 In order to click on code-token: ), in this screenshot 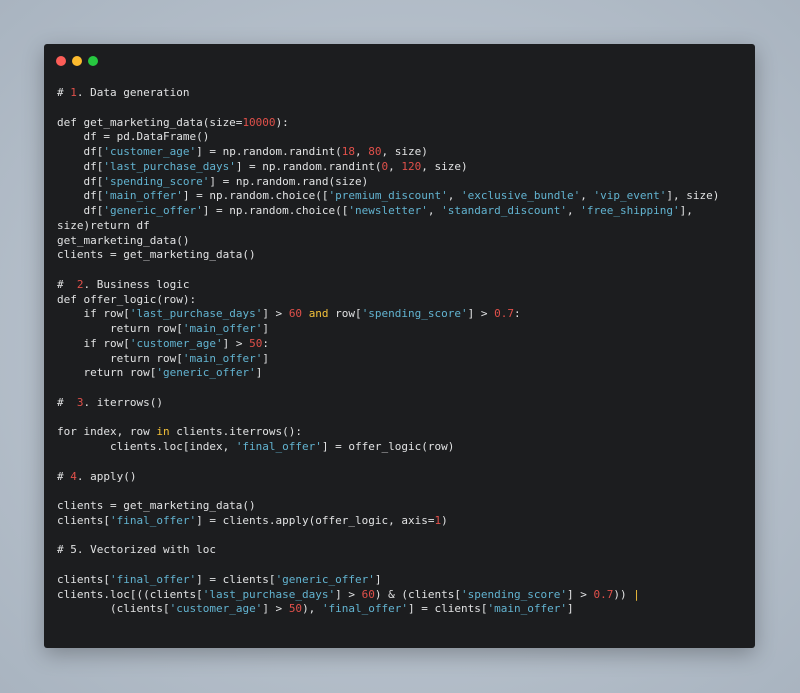, I will do `click(312, 609)`.